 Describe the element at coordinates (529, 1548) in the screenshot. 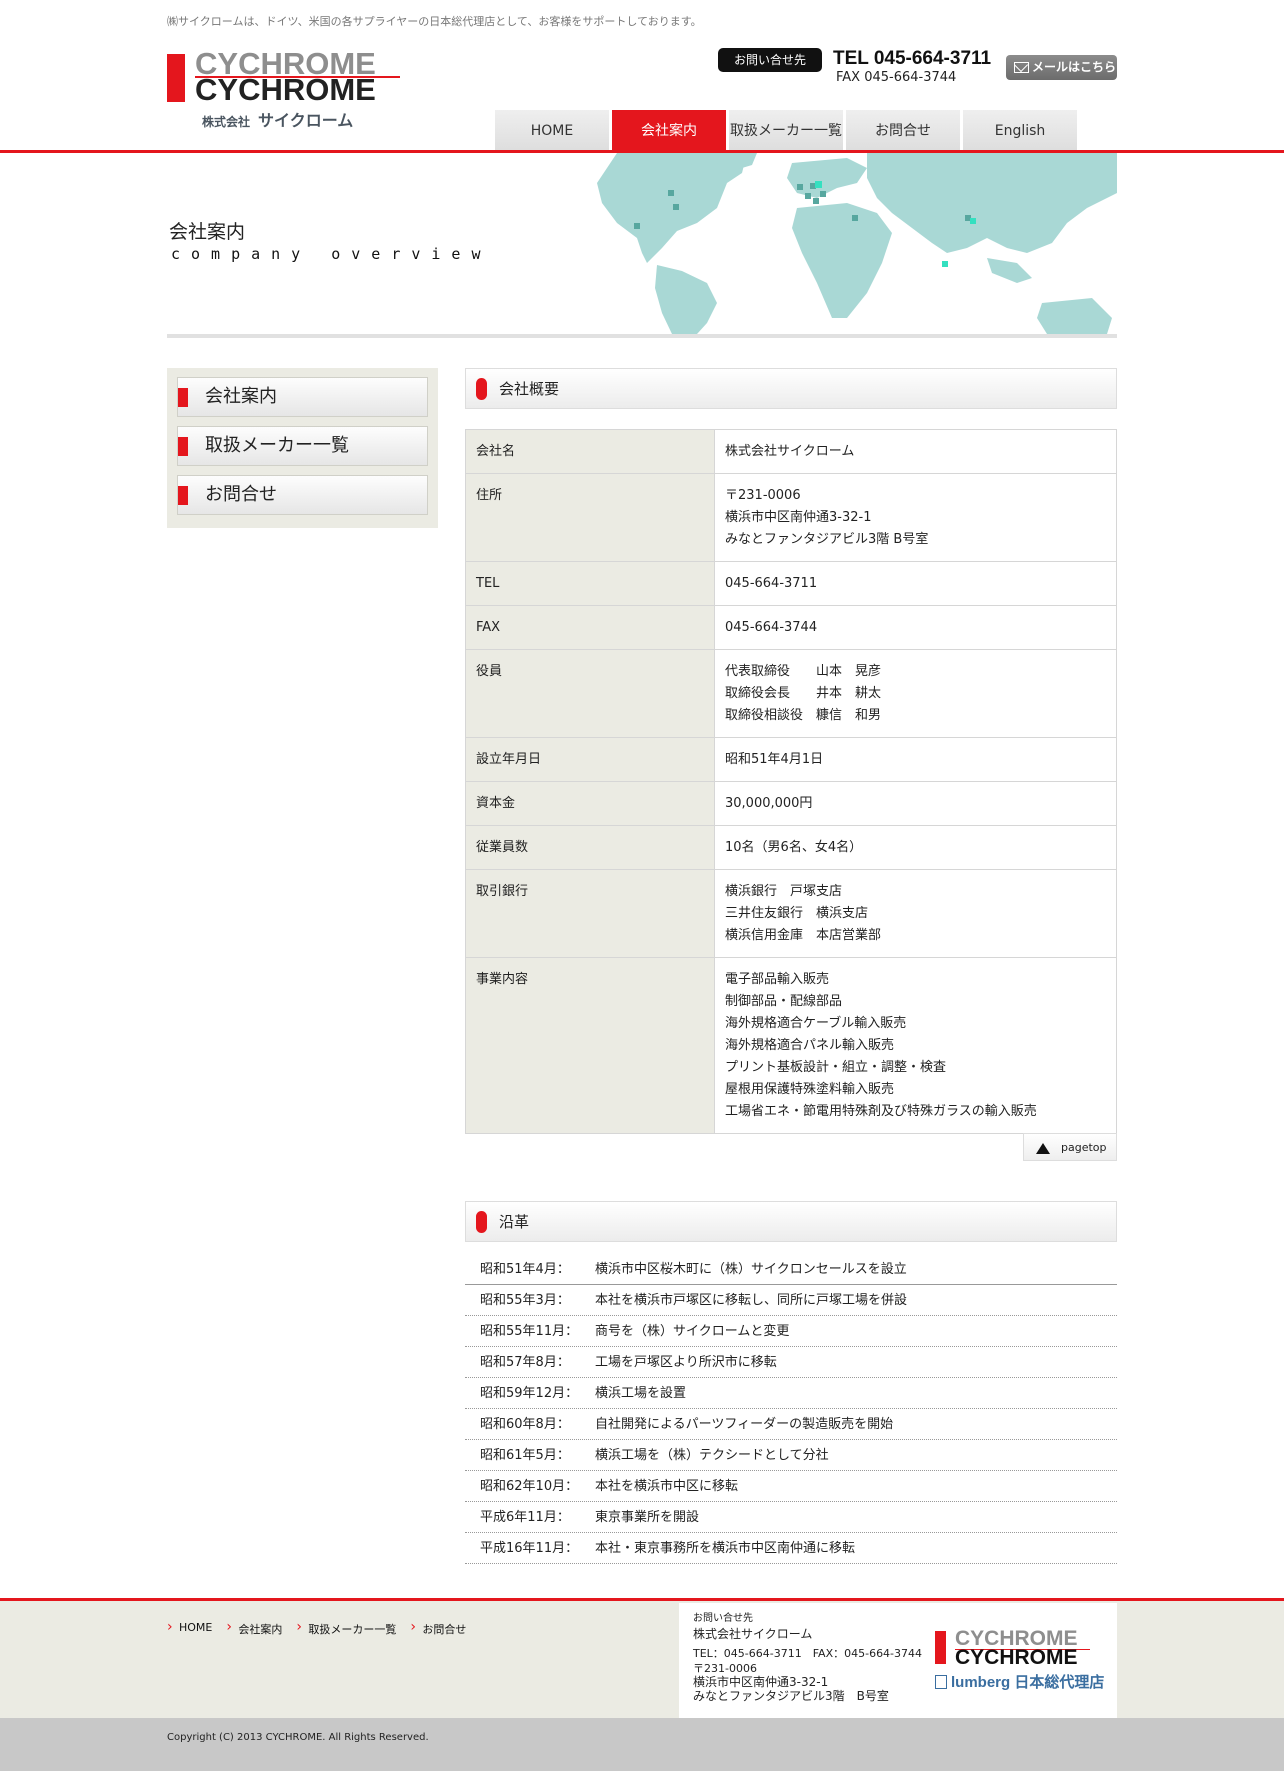

I see `history-date: 平成16年11月：` at that location.